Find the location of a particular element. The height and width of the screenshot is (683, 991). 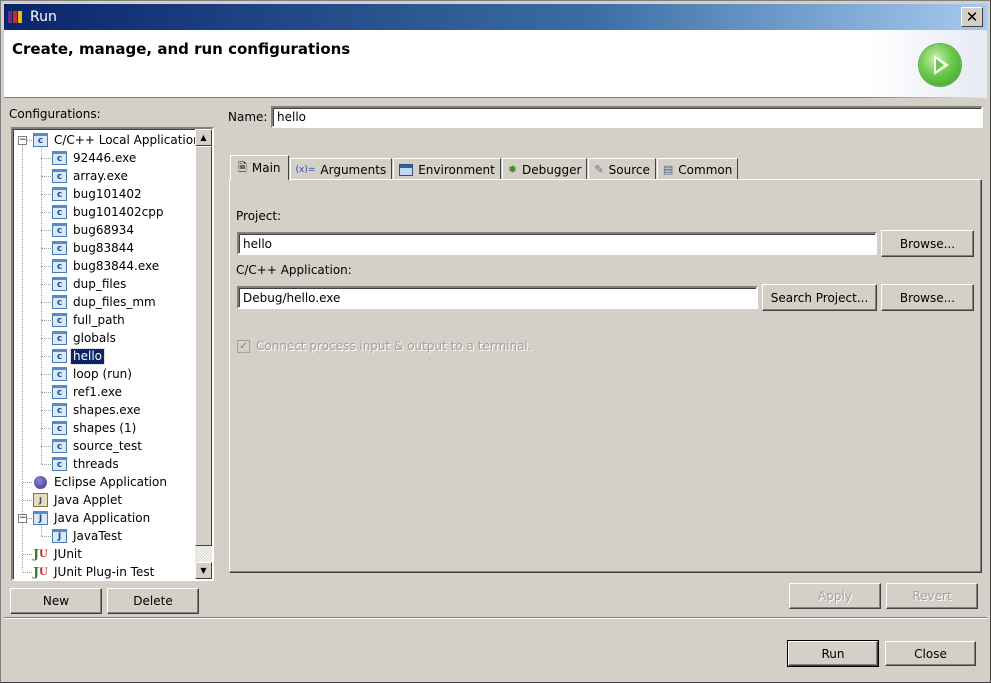

tree-item: c bug101402 is located at coordinates (98, 194).